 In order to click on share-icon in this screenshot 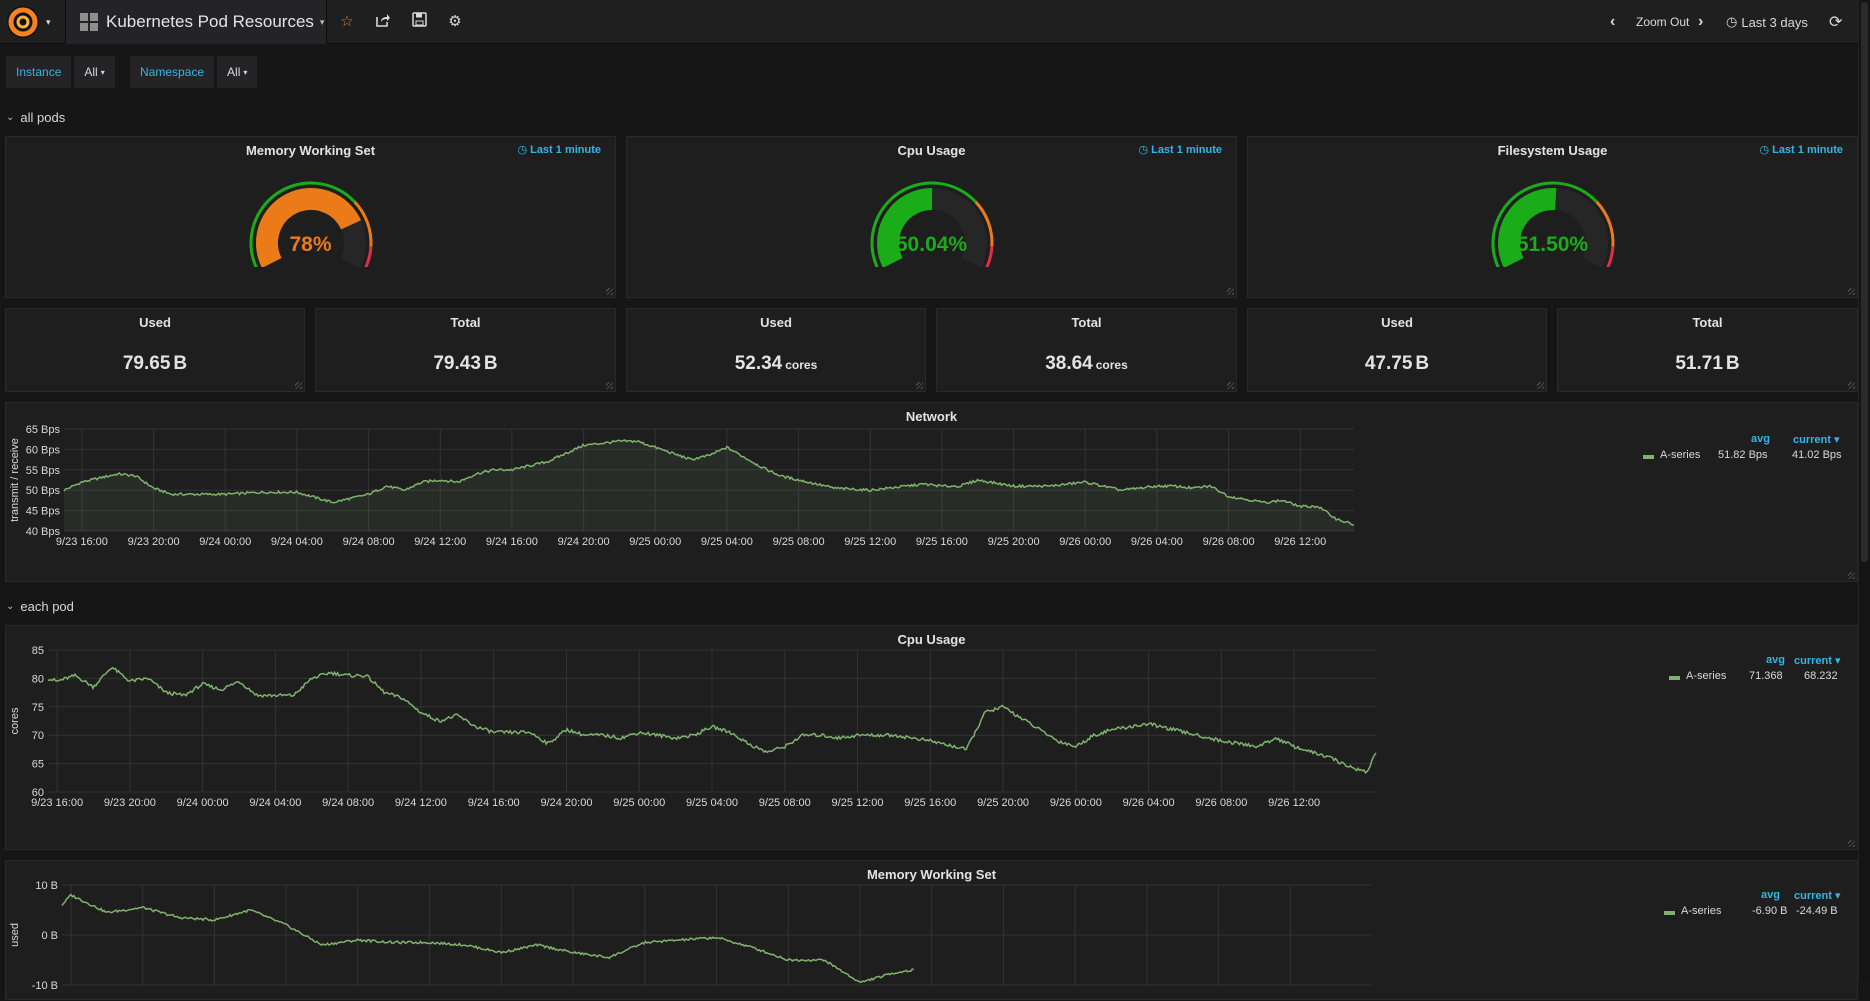, I will do `click(383, 22)`.